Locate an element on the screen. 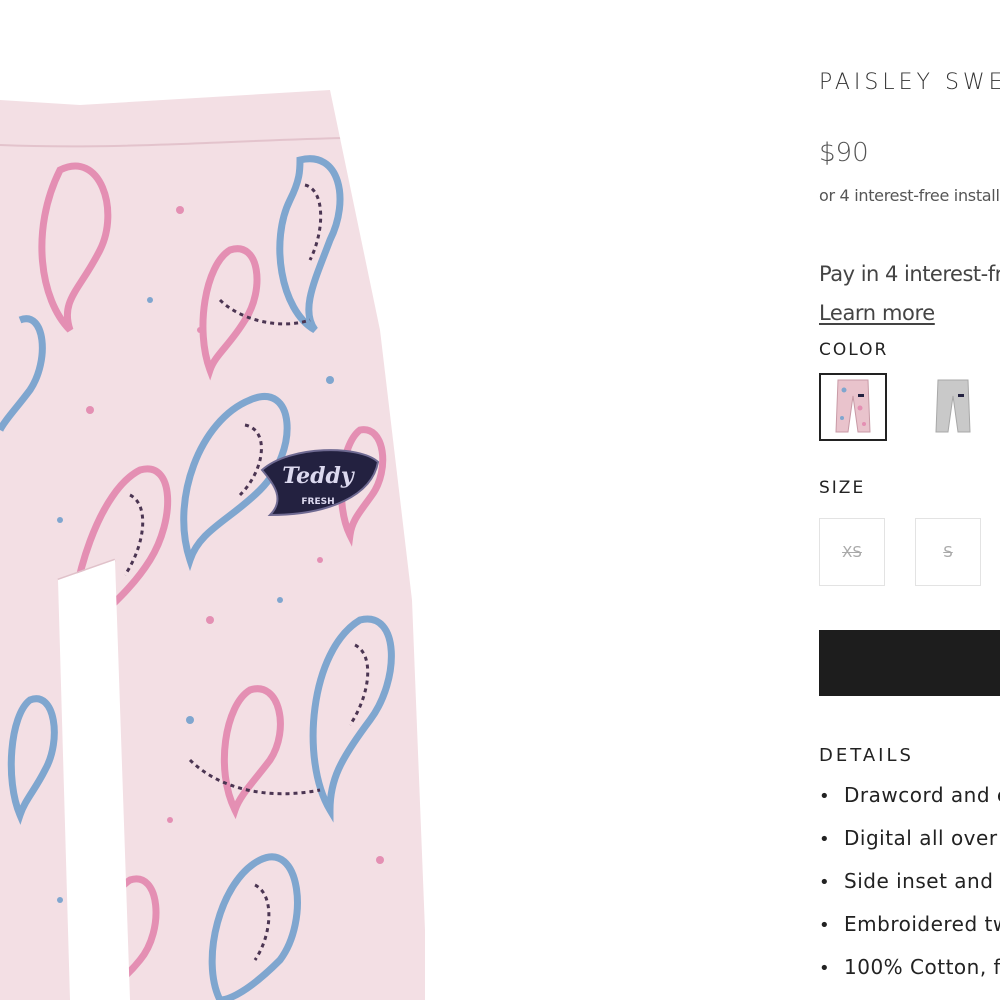 This screenshot has width=1000, height=1000. size-label: SIZE is located at coordinates (842, 488).